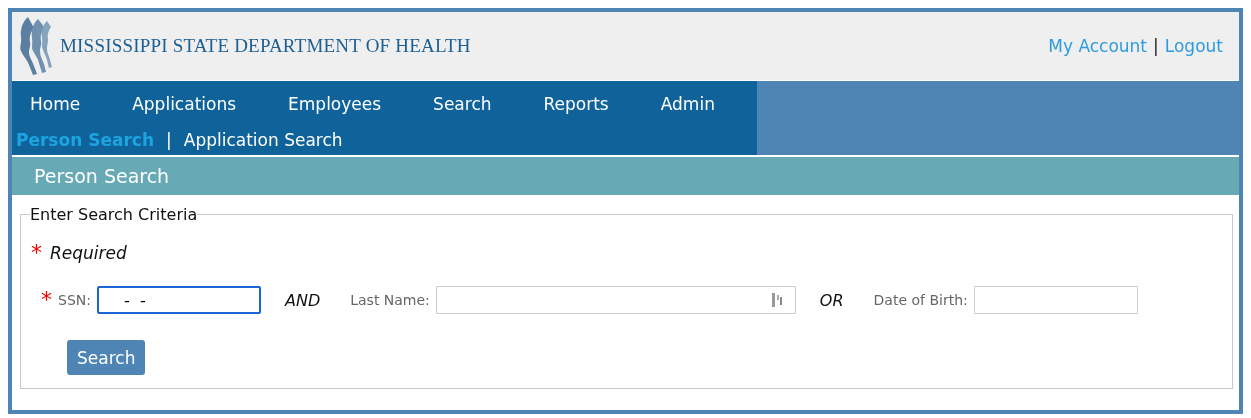 The image size is (1251, 418). What do you see at coordinates (687, 104) in the screenshot?
I see `nav-menu-item: Admin` at bounding box center [687, 104].